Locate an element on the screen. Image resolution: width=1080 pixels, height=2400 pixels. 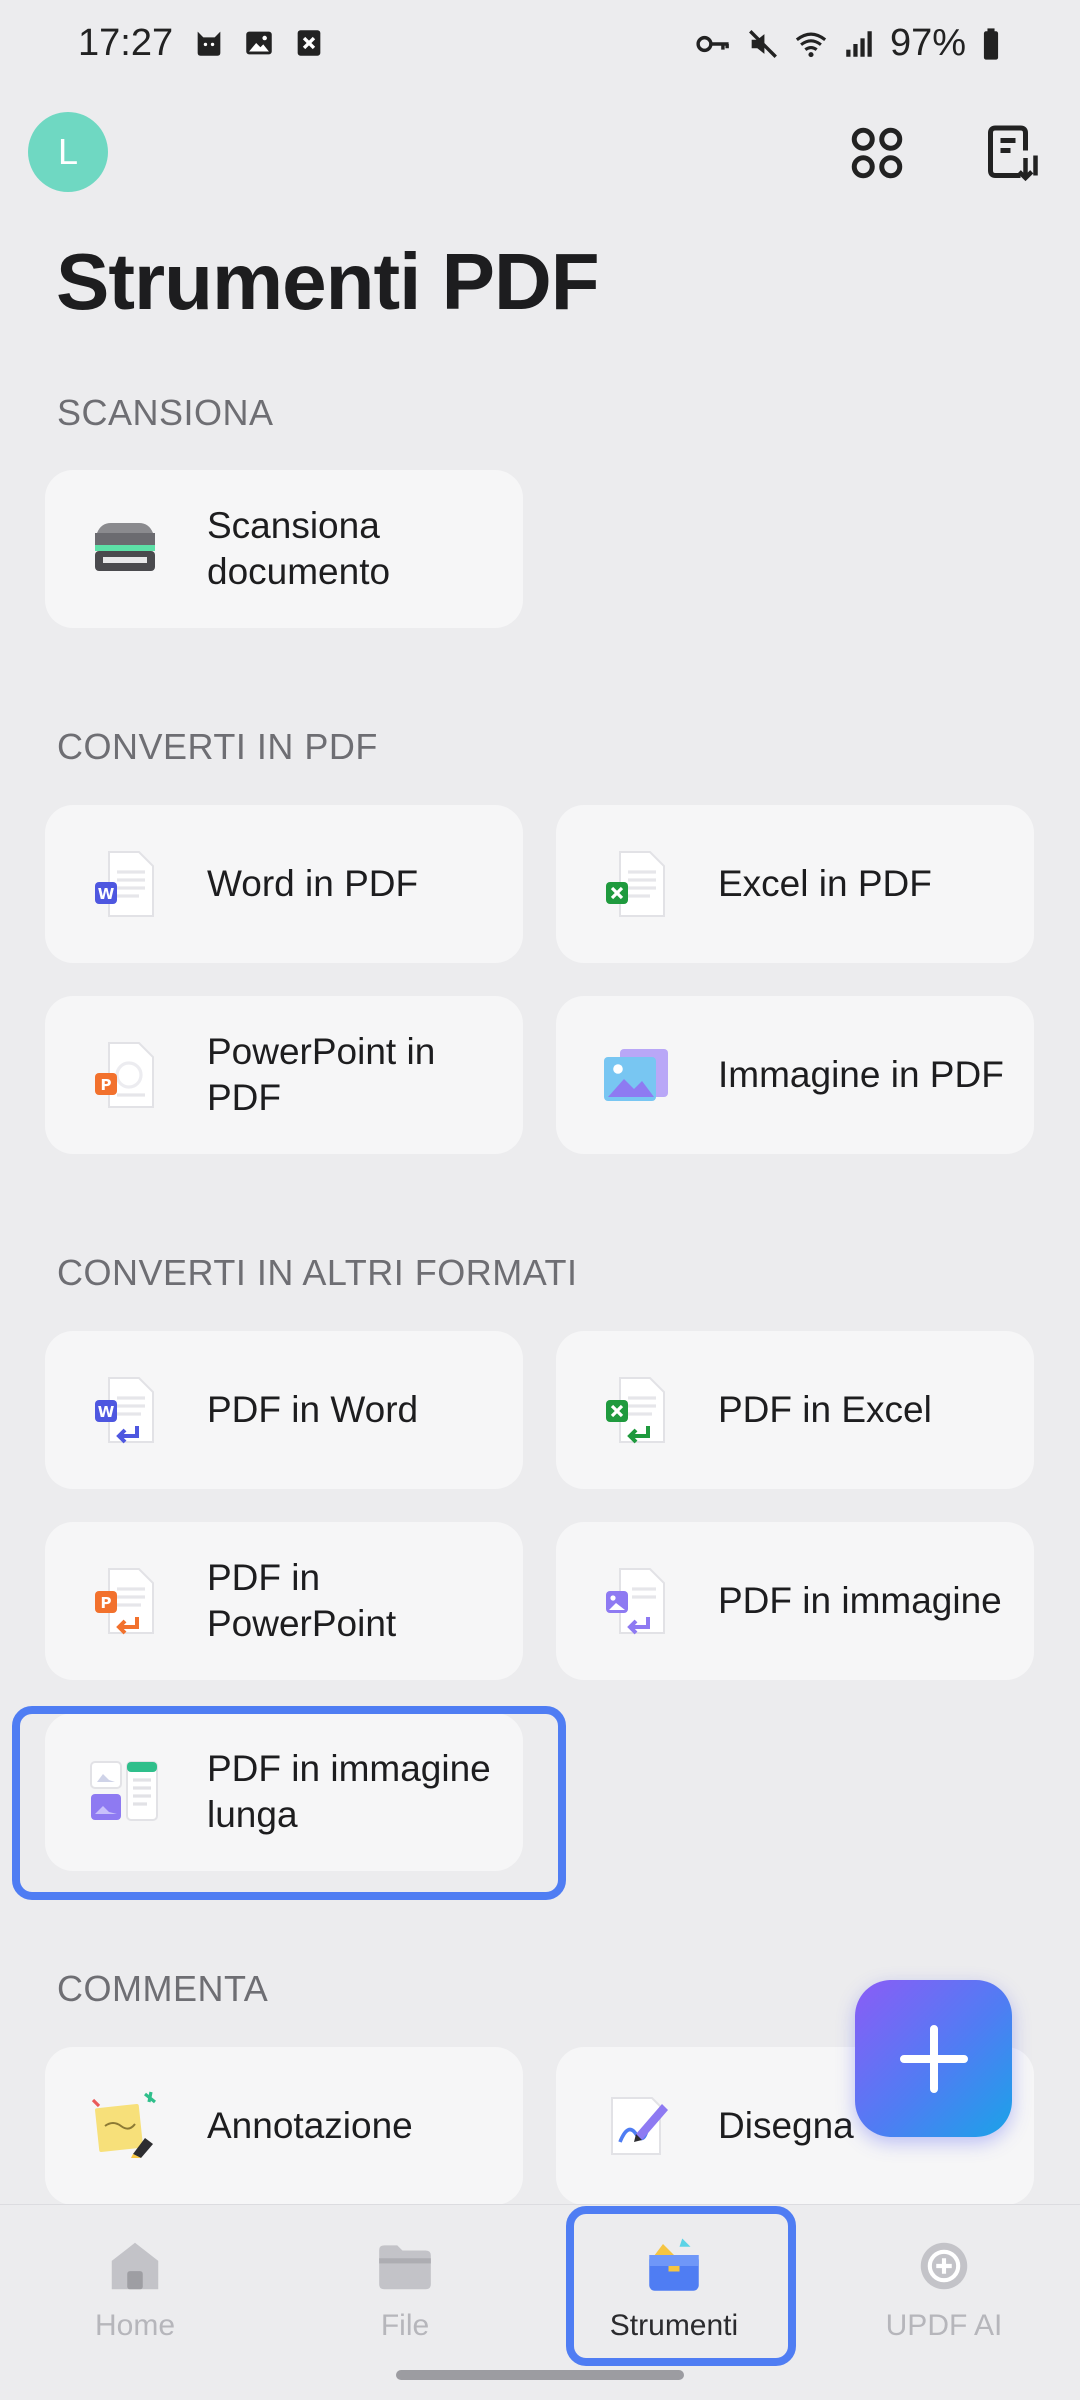
tool-word-to-pdf: W Word in PDF is located at coordinates (284, 884).